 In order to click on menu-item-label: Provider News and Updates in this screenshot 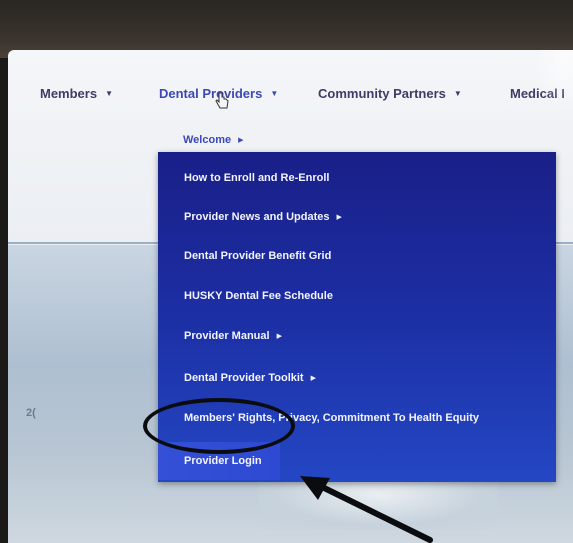, I will do `click(257, 217)`.